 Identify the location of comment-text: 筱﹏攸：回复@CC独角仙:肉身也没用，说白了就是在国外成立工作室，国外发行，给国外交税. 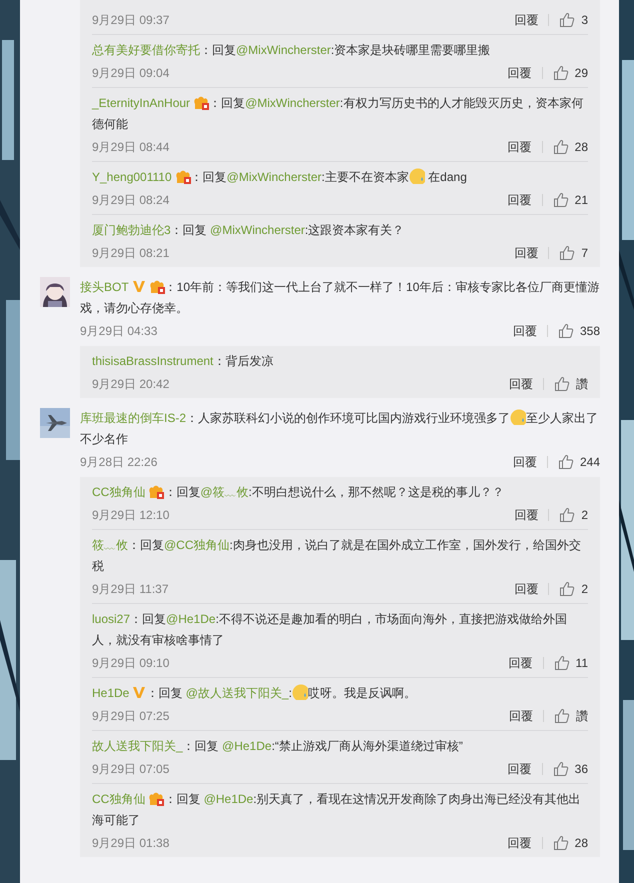
(337, 556).